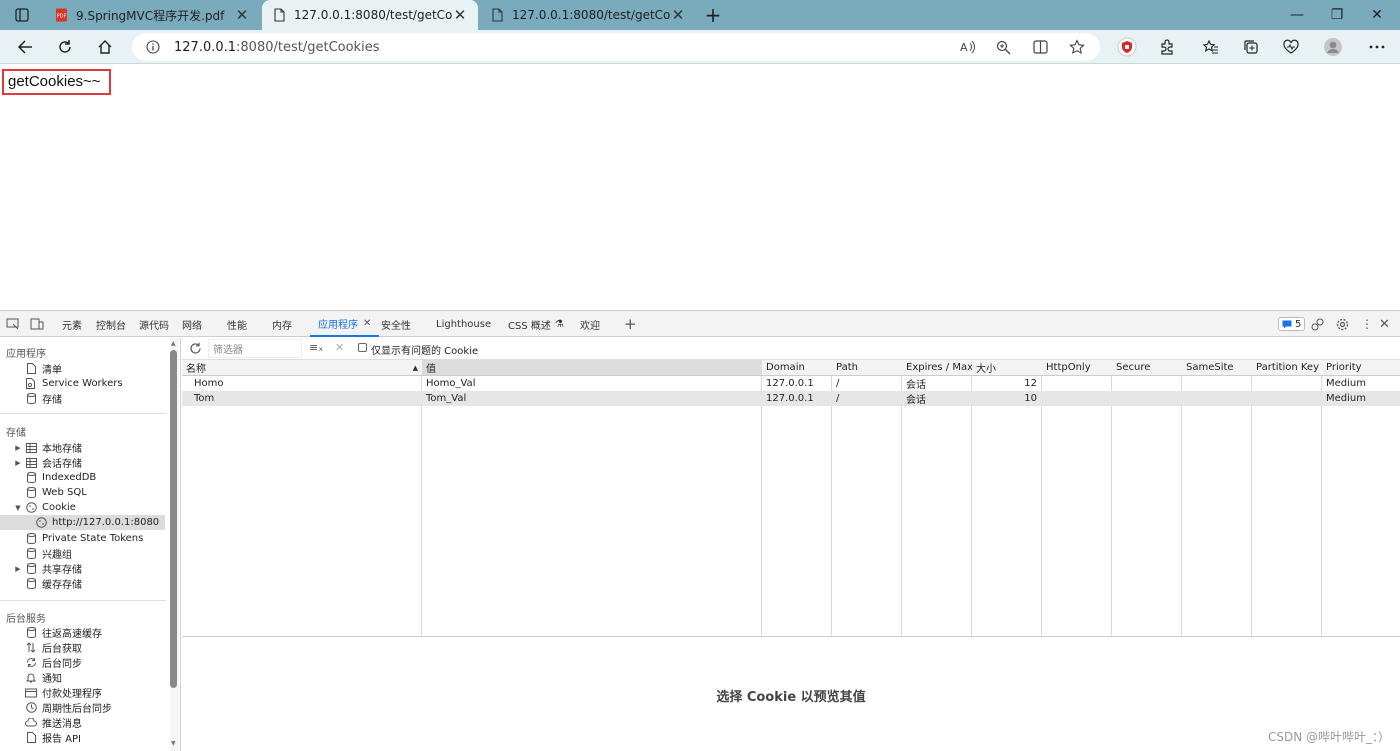 The image size is (1400, 751). Describe the element at coordinates (1251, 47) in the screenshot. I see `collections-icon` at that location.